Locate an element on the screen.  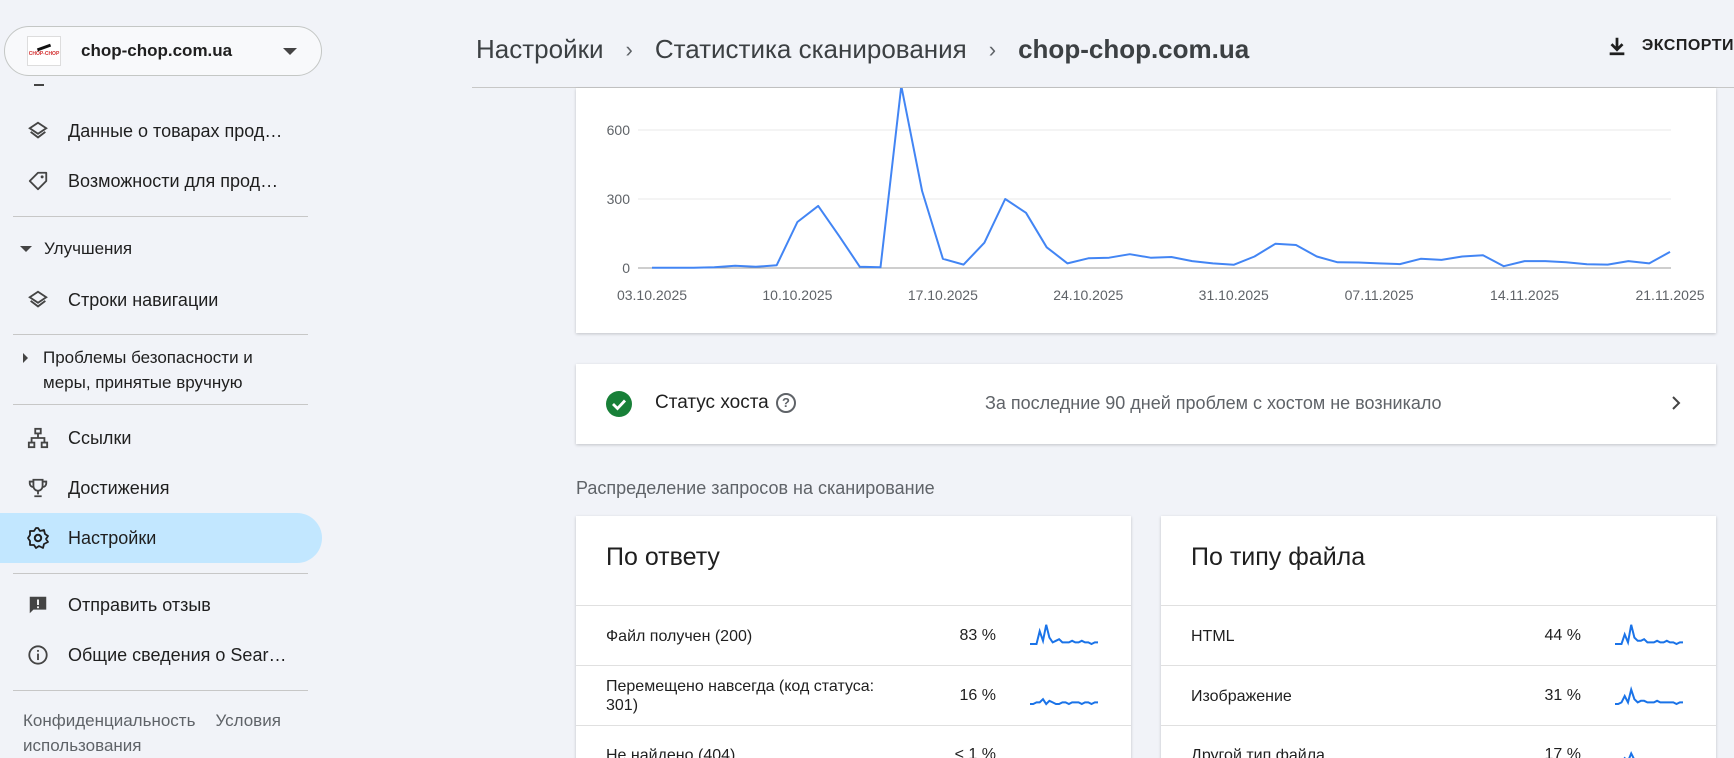
sidebar-item-achievements: Достижения is located at coordinates (161, 488).